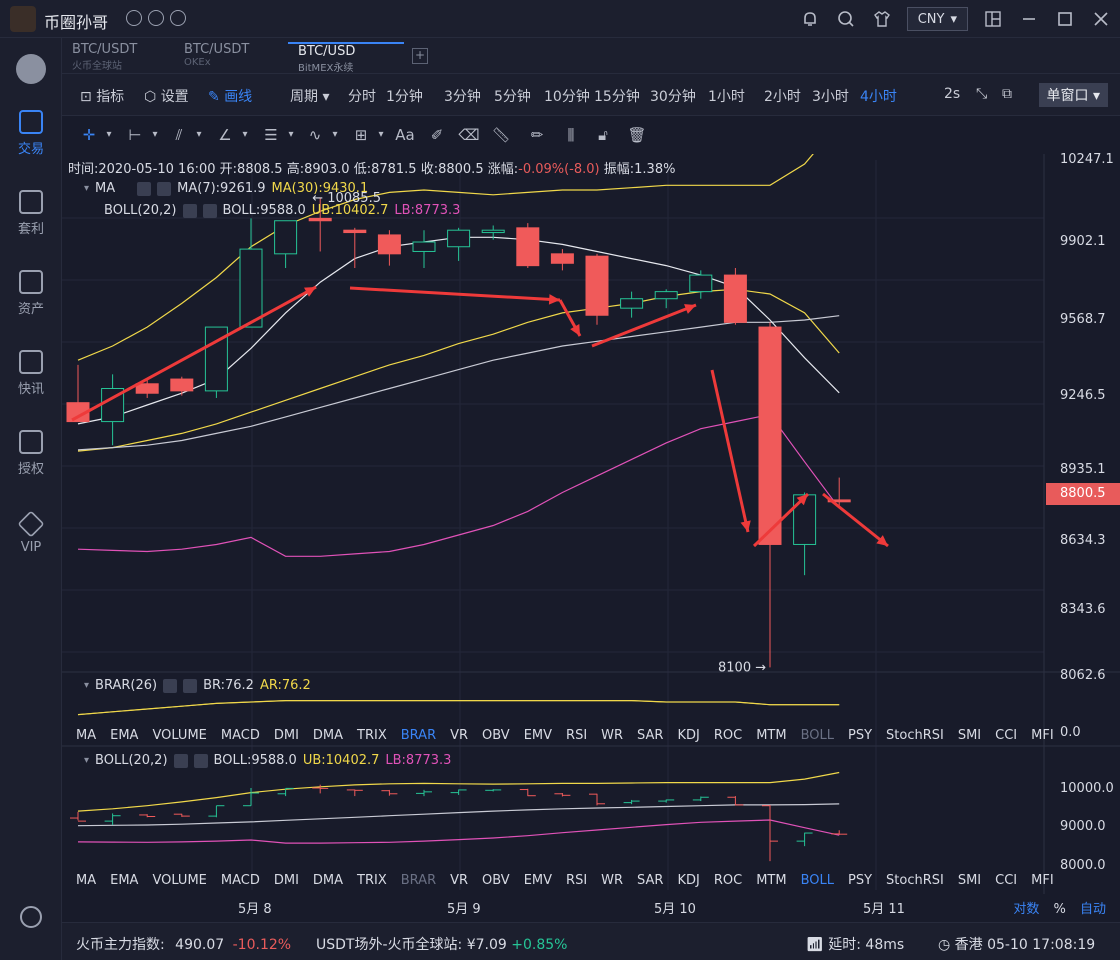 The image size is (1120, 960). I want to click on maximize-icon, so click(1065, 19).